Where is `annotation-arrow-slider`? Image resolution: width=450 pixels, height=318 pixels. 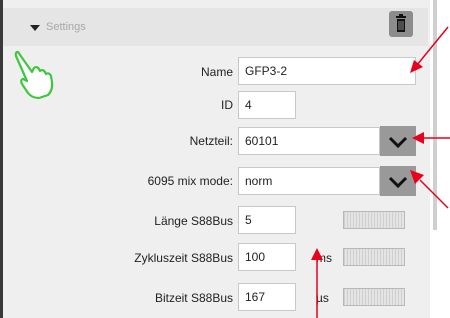
annotation-arrow-slider is located at coordinates (317, 283).